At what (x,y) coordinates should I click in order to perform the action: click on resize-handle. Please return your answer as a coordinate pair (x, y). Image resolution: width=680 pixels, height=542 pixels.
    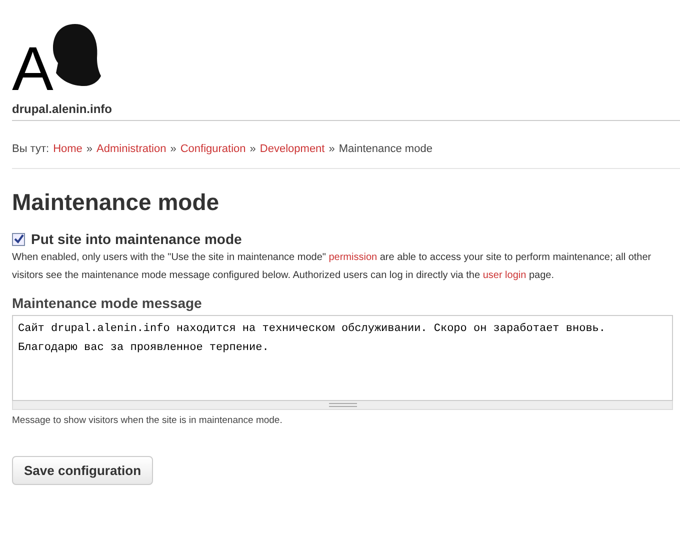
    Looking at the image, I should click on (342, 405).